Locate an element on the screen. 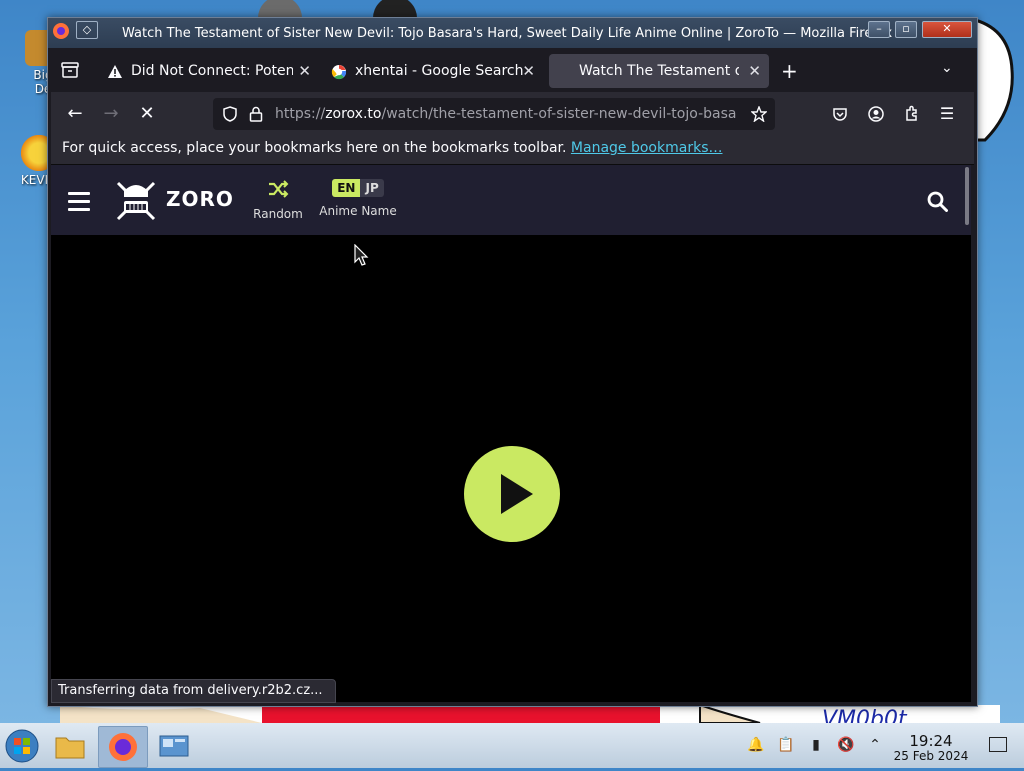  anime-name-label: Anime Name is located at coordinates (358, 211).